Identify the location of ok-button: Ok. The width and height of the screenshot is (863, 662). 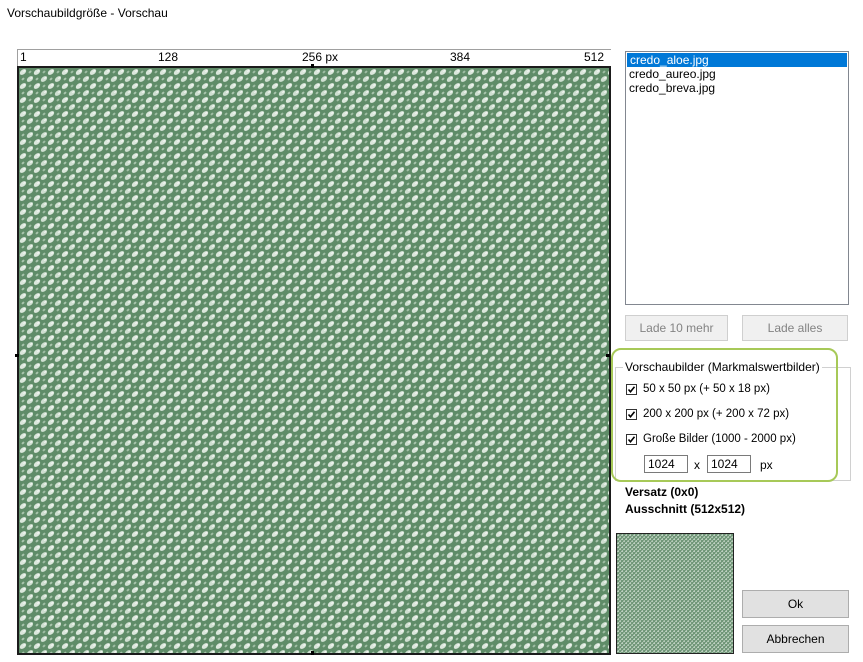
(795, 604).